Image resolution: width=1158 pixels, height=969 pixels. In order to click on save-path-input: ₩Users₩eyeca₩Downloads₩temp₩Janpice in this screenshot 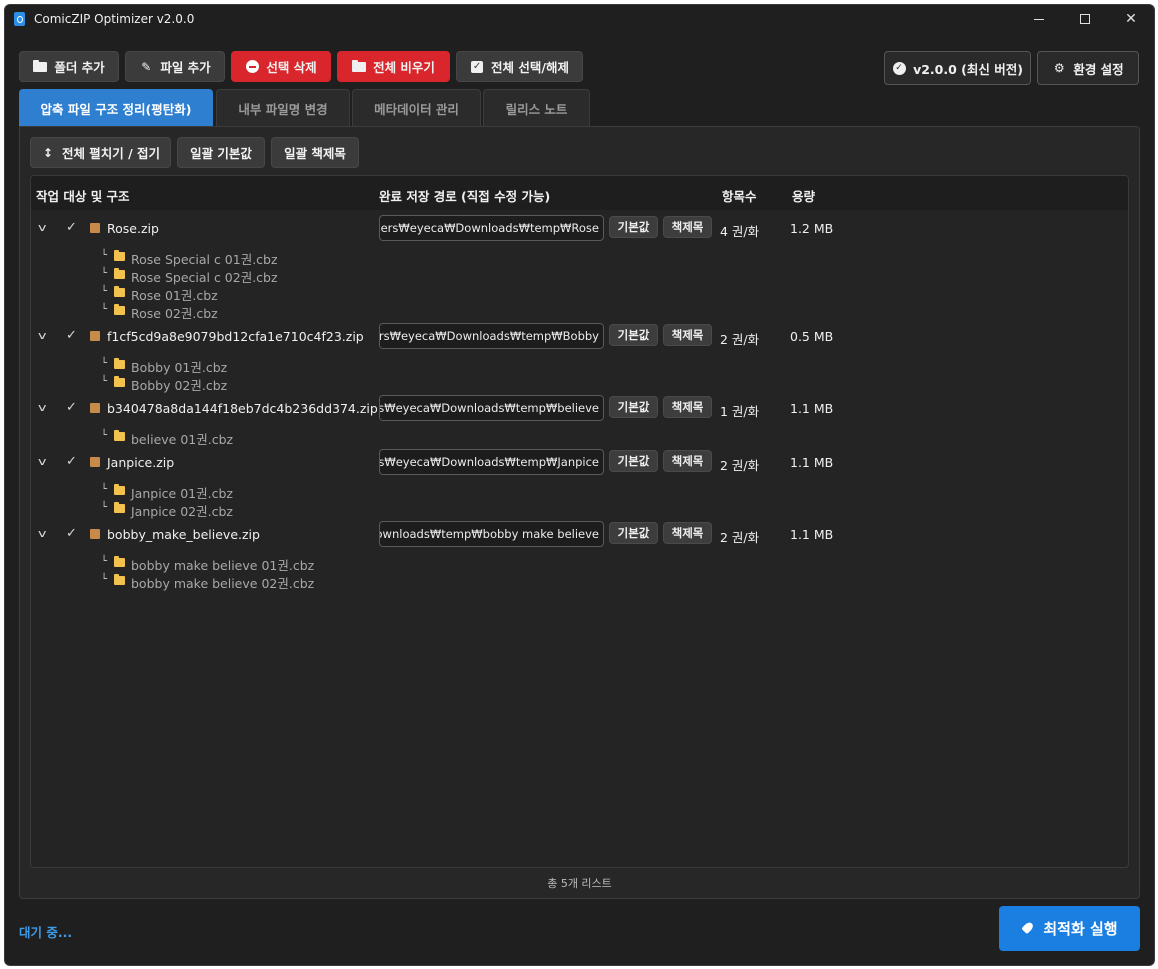, I will do `click(491, 462)`.